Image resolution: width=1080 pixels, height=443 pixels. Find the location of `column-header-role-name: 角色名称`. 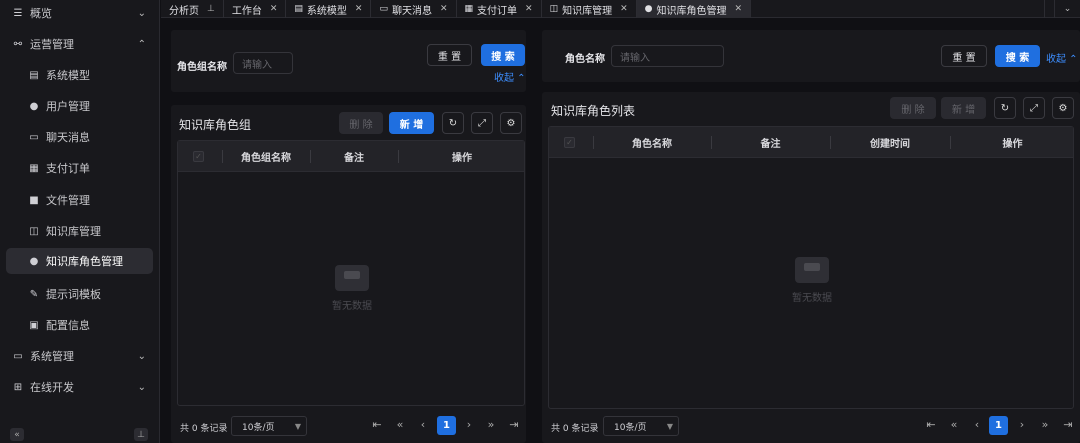

column-header-role-name: 角色名称 is located at coordinates (652, 142).